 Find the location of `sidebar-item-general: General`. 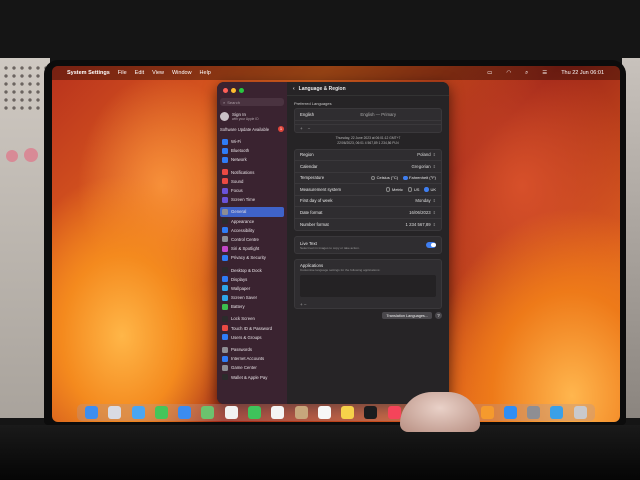

sidebar-item-general: General is located at coordinates (252, 212).